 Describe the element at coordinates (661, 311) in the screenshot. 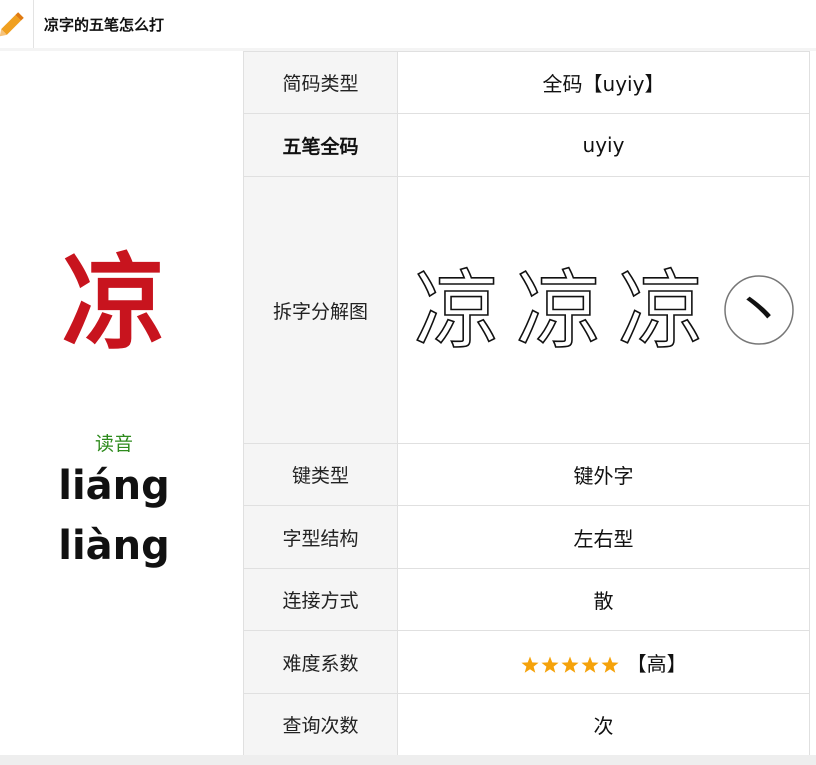

I see `decomp-glyph-3: 凉` at that location.